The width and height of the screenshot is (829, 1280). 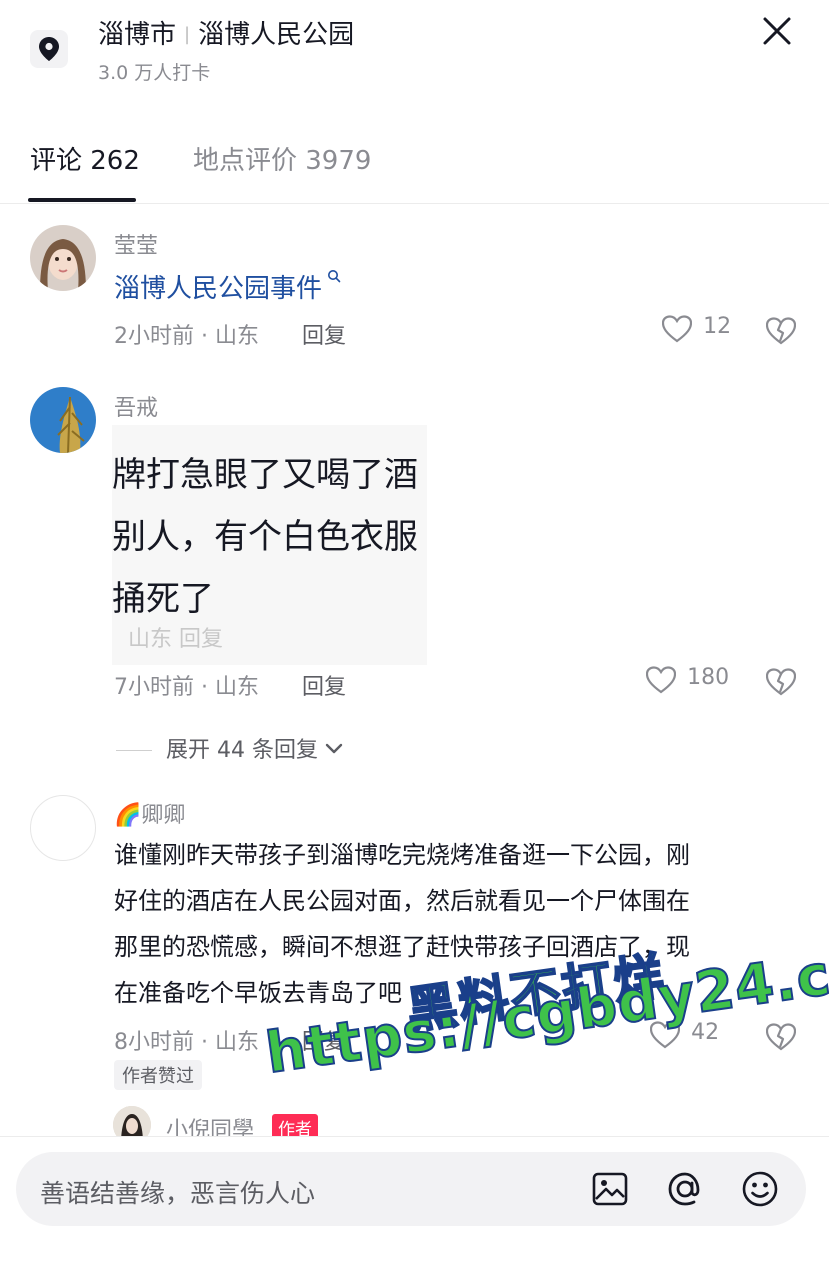 I want to click on like-button: 180, so click(x=687, y=679).